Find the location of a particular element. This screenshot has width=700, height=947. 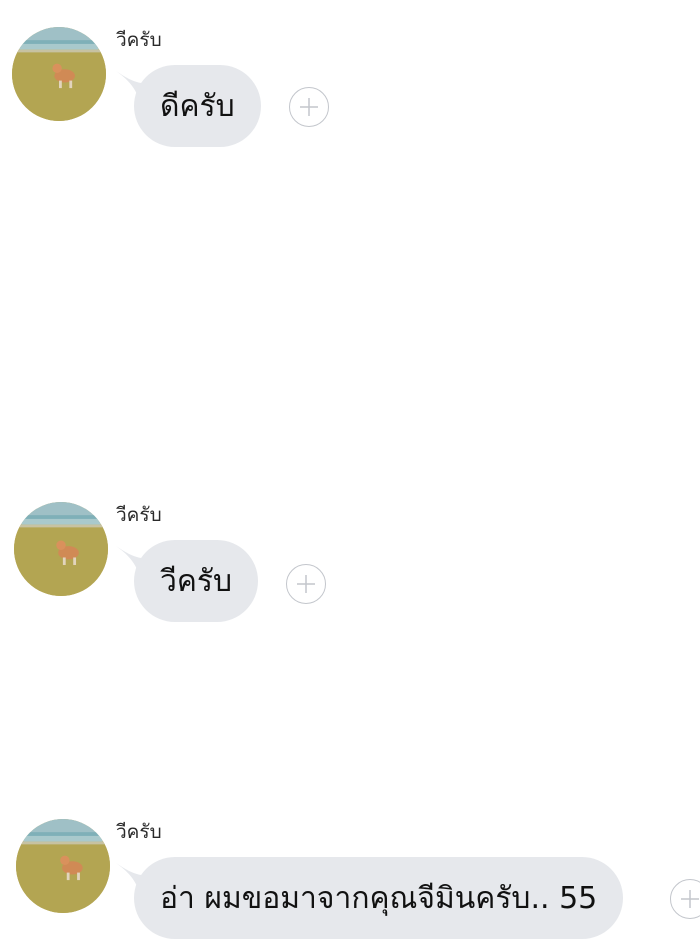

message-bubble: ดีครับ is located at coordinates (197, 106).